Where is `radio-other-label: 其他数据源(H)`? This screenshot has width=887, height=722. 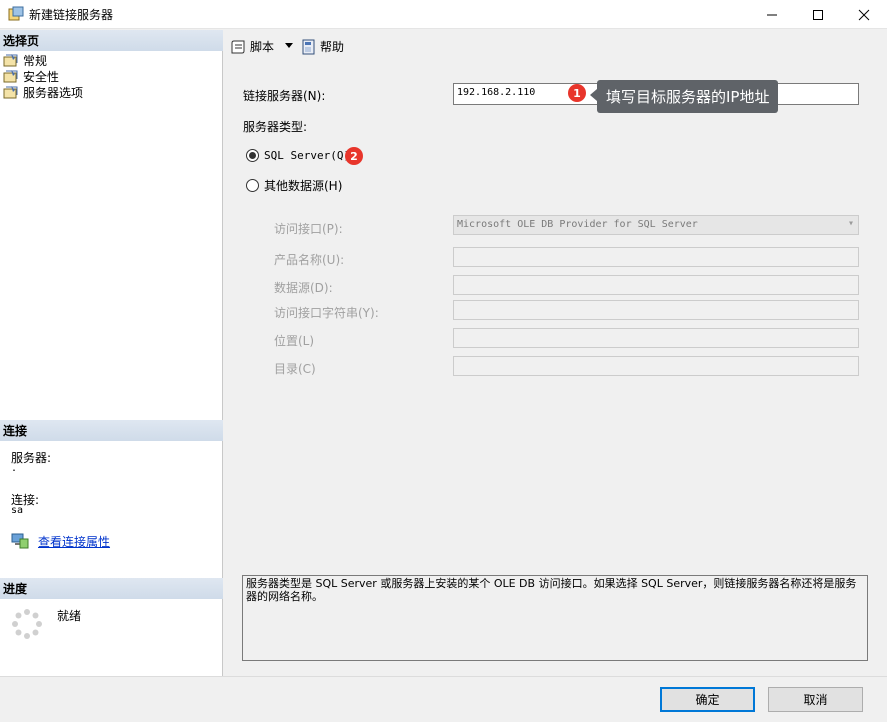 radio-other-label: 其他数据源(H) is located at coordinates (303, 186).